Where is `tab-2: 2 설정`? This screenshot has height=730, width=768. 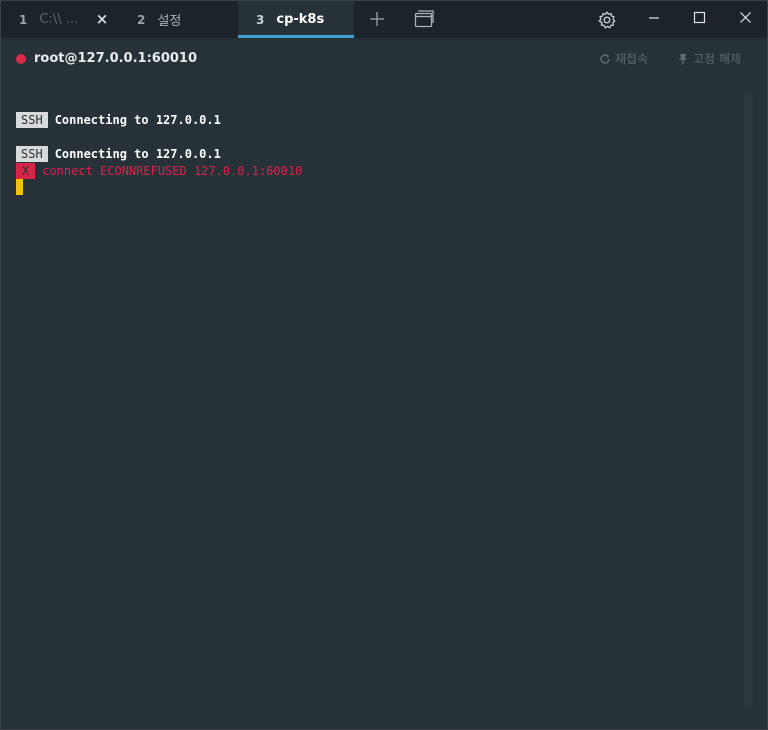
tab-2: 2 설정 is located at coordinates (178, 19).